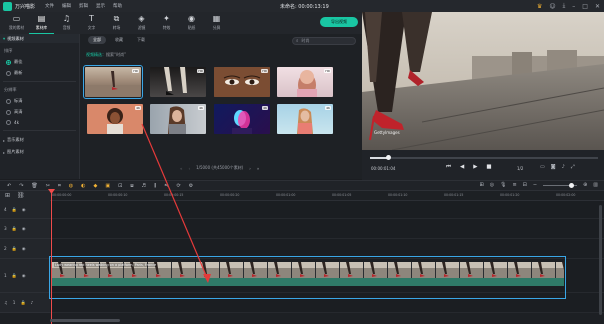  What do you see at coordinates (585, 185) in the screenshot?
I see `zoom-in-icon: ⊕` at bounding box center [585, 185].